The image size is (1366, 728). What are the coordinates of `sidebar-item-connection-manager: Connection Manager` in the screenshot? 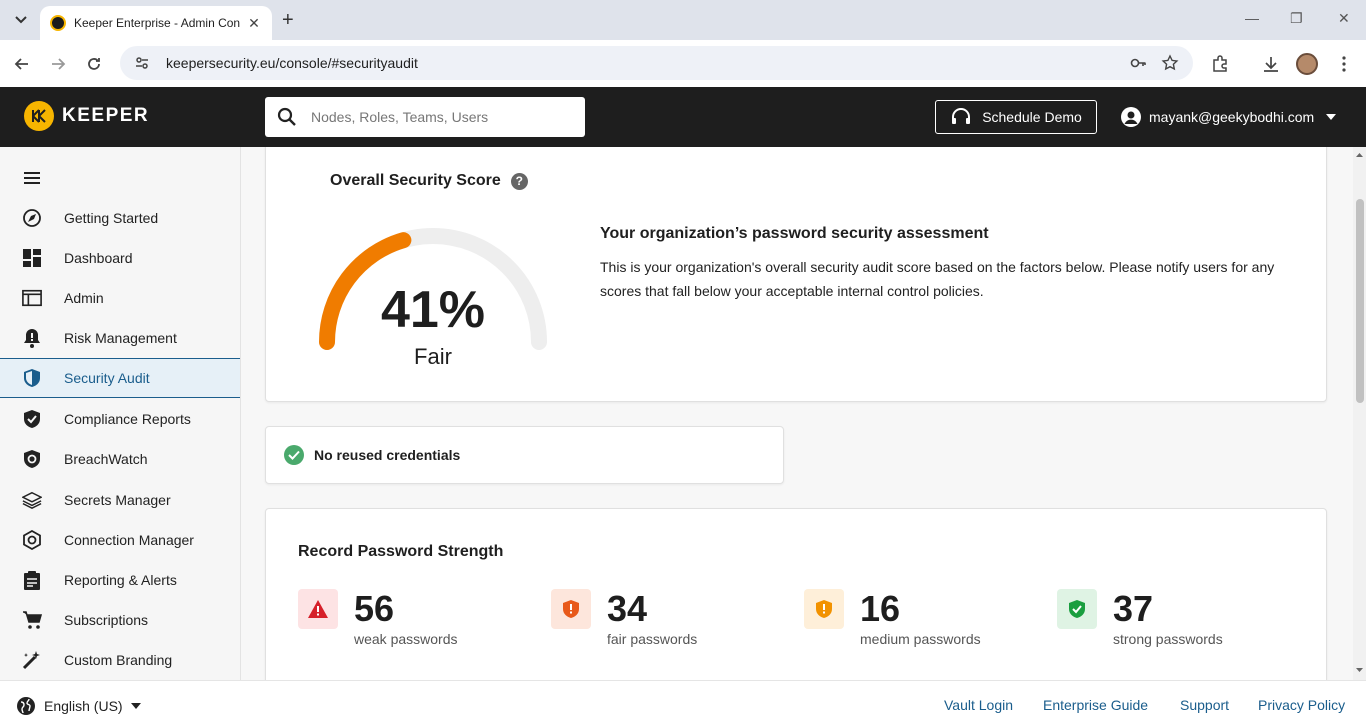 It's located at (120, 540).